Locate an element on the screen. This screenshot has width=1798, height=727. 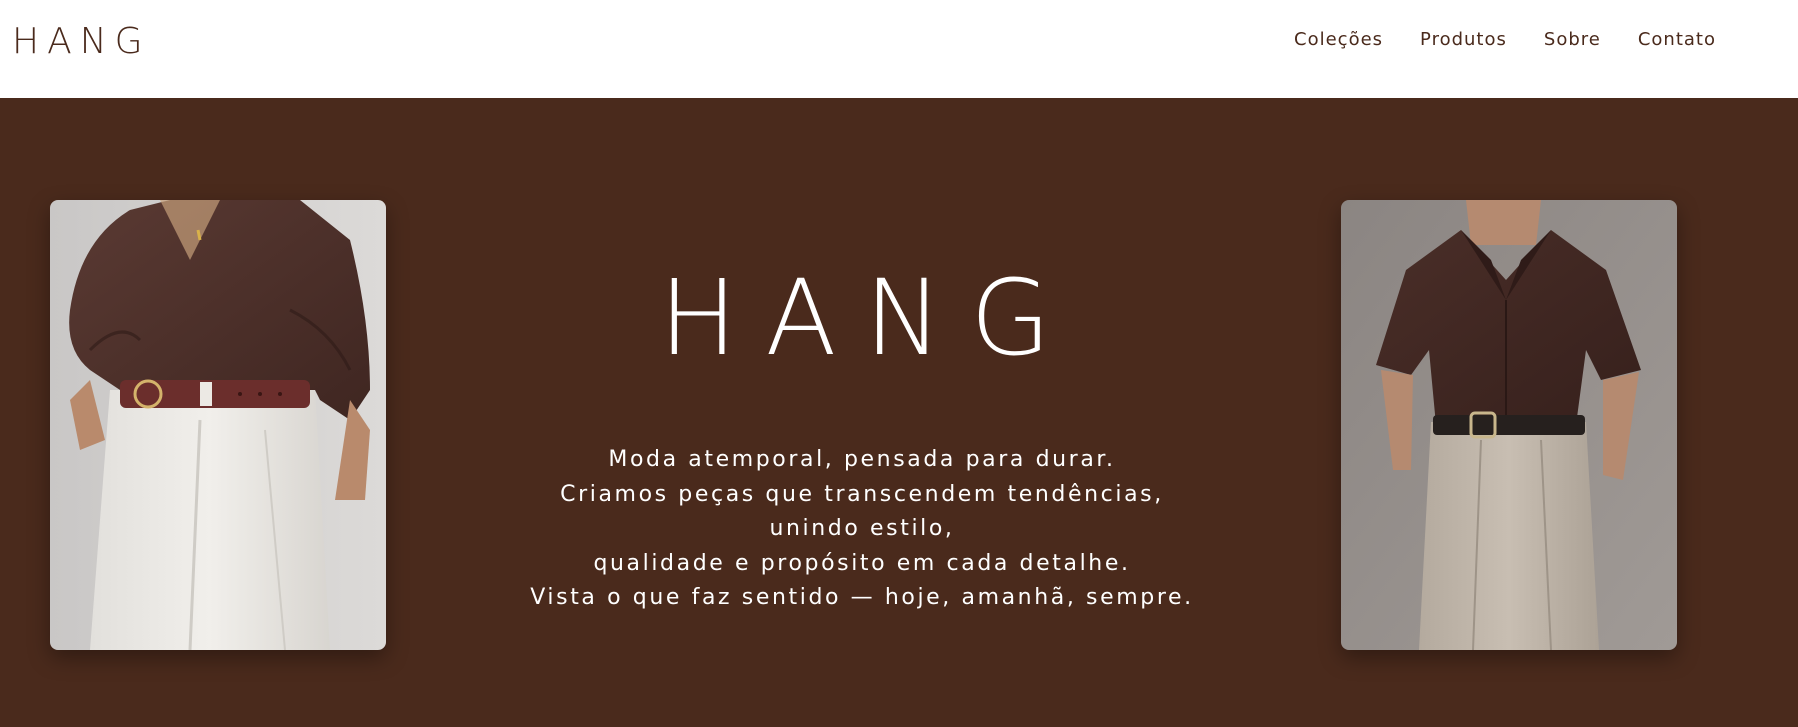
nav-item-colecoes: Coleções is located at coordinates (1338, 40).